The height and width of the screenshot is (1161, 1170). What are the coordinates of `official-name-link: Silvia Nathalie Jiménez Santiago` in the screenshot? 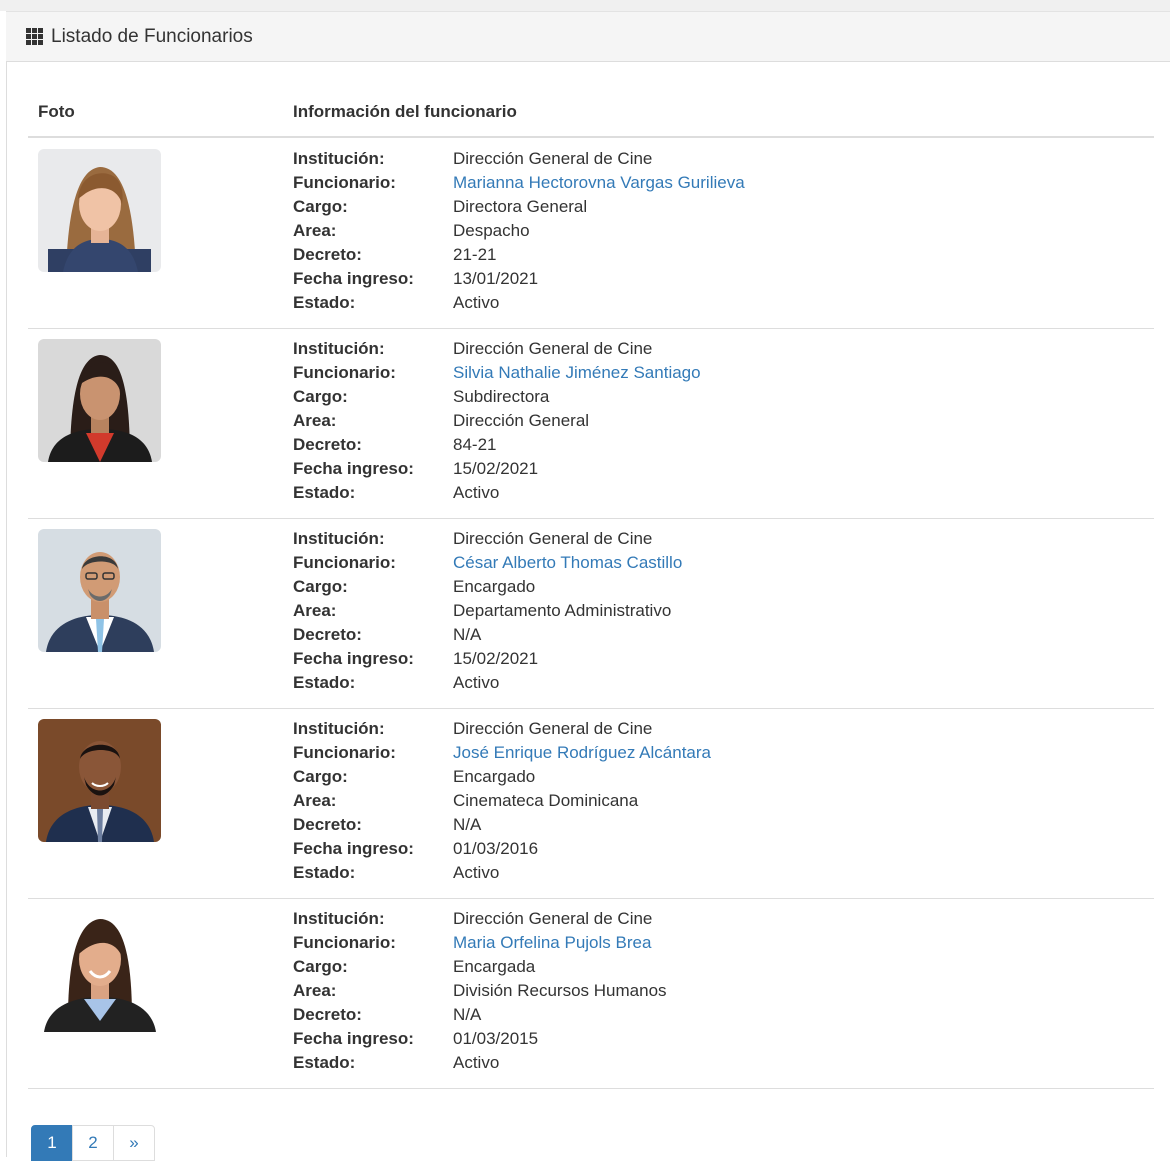 It's located at (577, 373).